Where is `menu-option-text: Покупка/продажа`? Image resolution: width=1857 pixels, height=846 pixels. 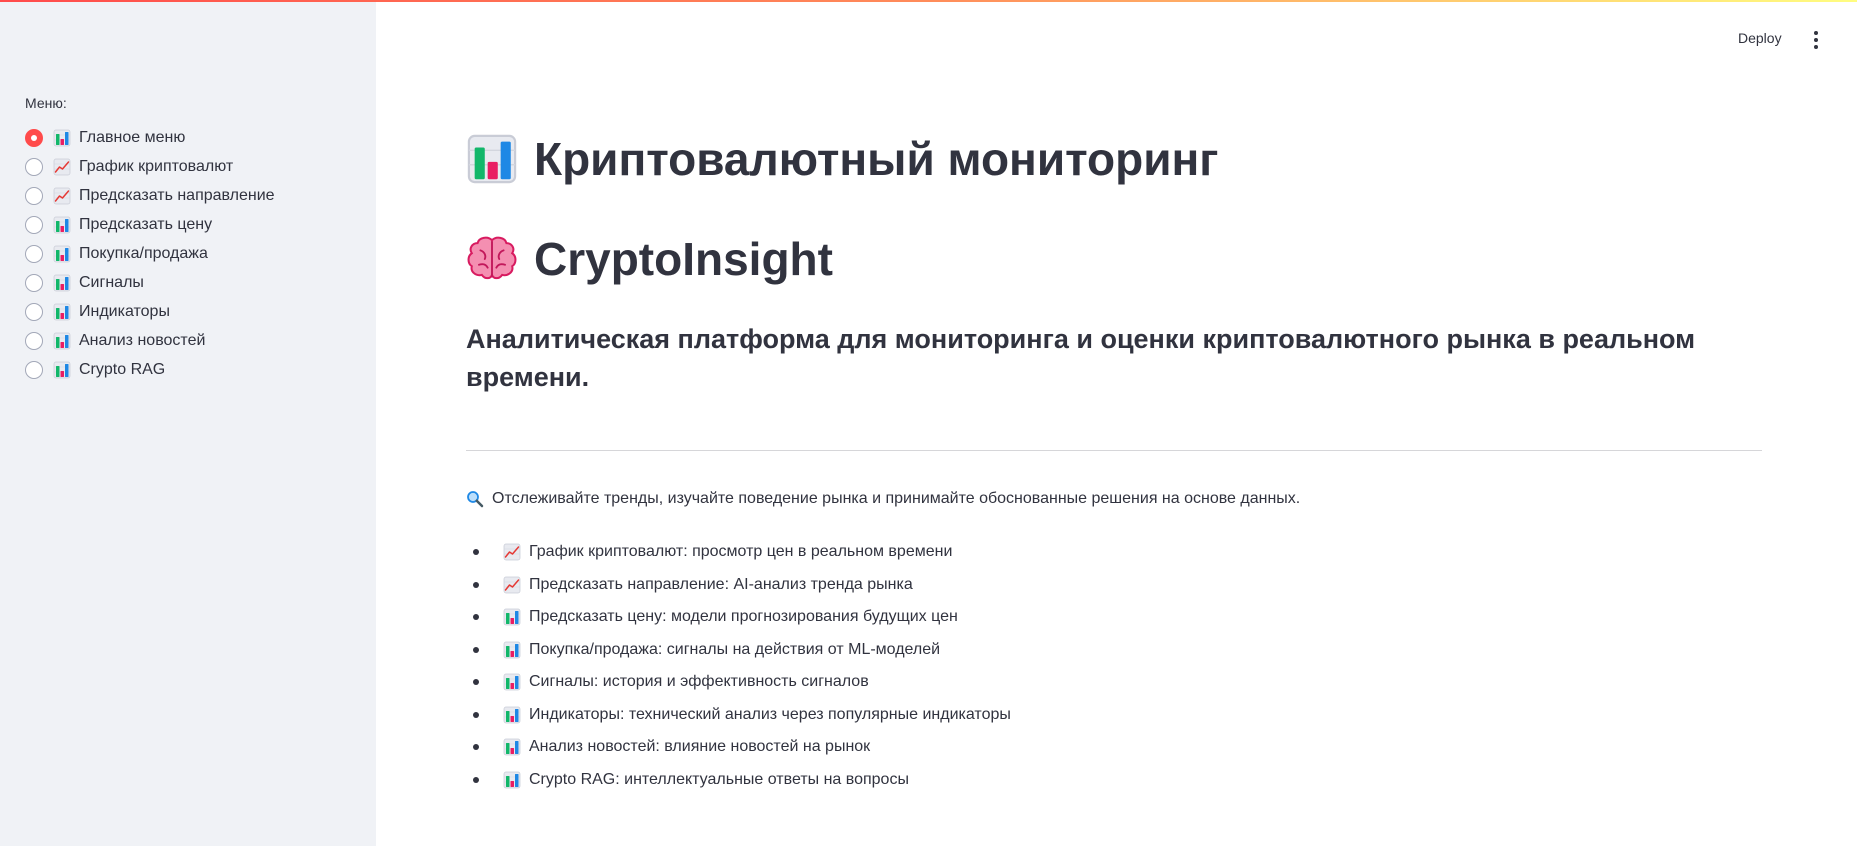 menu-option-text: Покупка/продажа is located at coordinates (130, 254).